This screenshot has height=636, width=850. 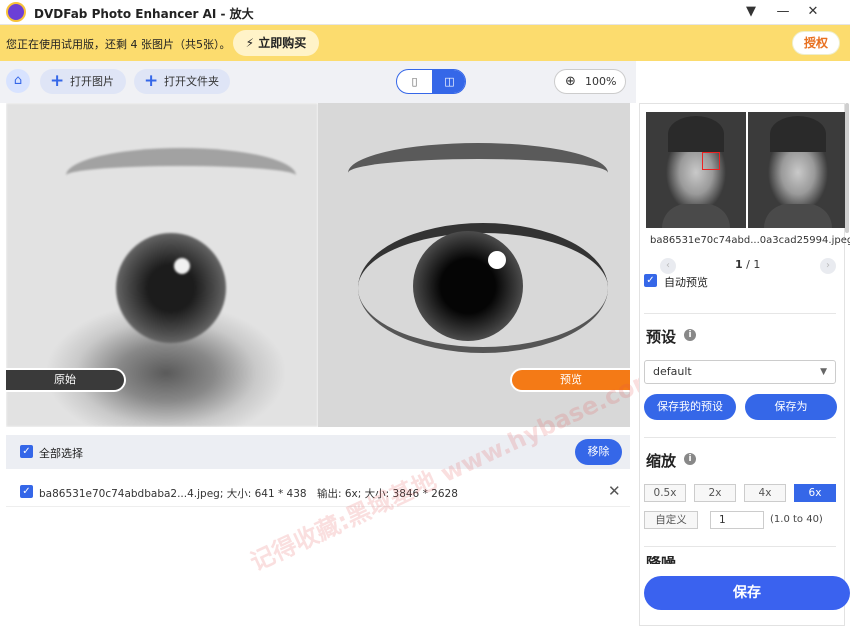 I want to click on view-mode-toggle: ▯ ◫, so click(x=431, y=81).